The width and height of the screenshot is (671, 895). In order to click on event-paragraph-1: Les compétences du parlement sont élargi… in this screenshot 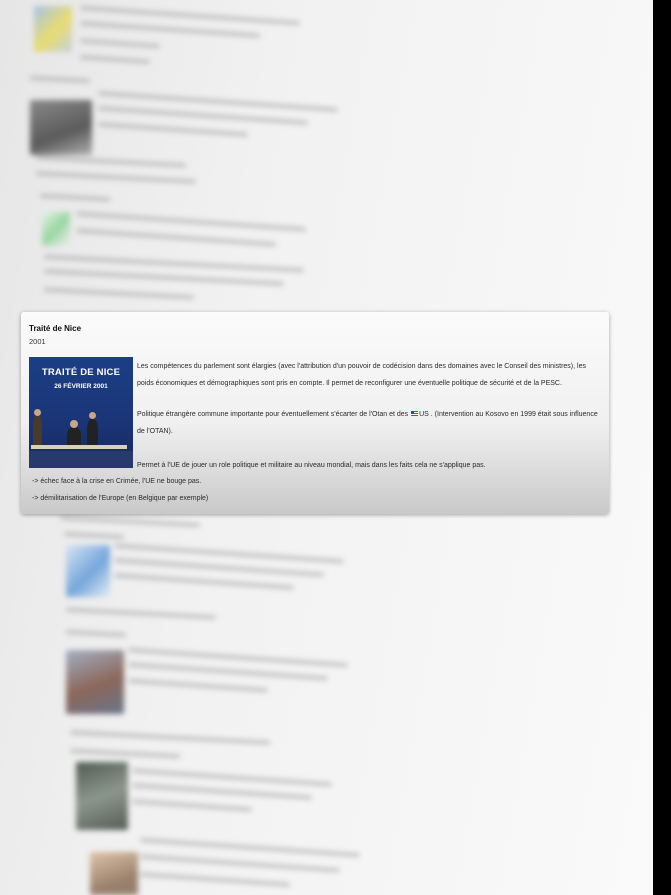, I will do `click(361, 375)`.